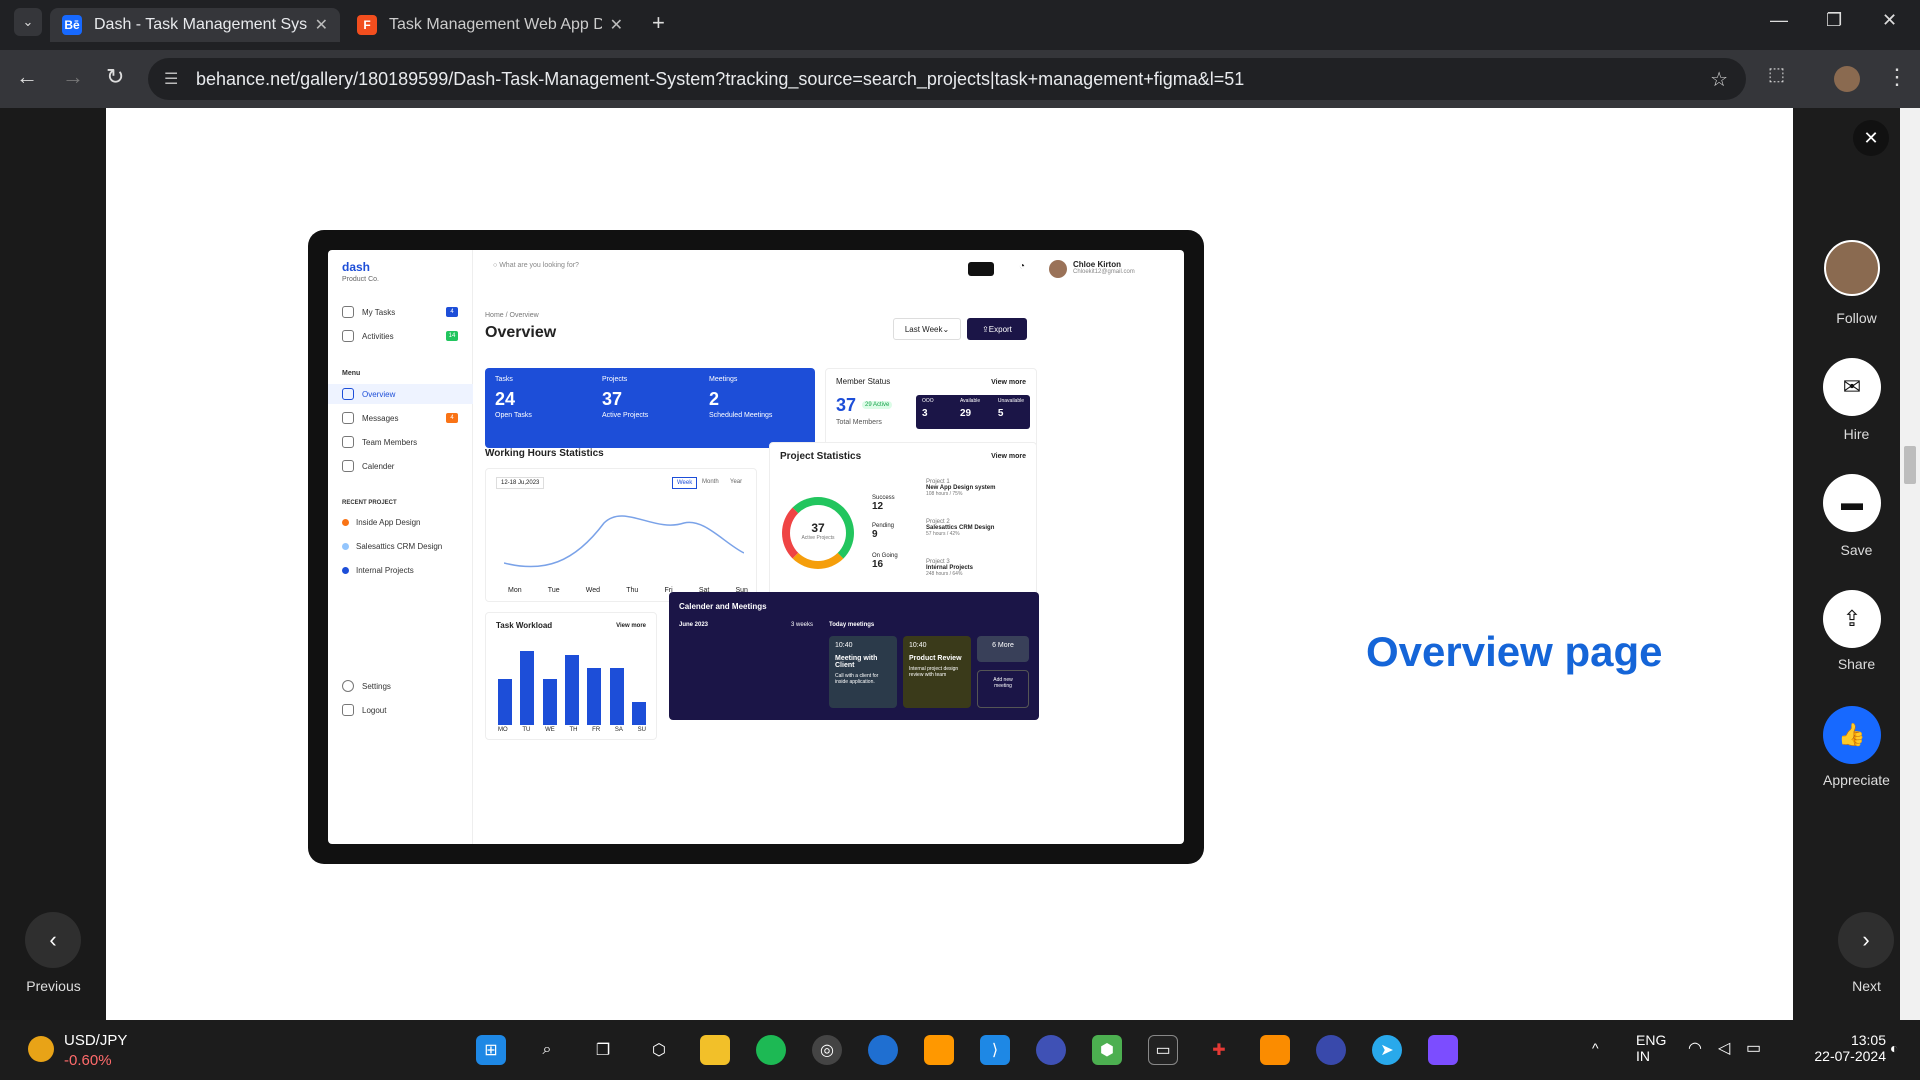  What do you see at coordinates (402, 312) in the screenshot?
I see `sidebar-item-my-tasks: My Tasks 4` at bounding box center [402, 312].